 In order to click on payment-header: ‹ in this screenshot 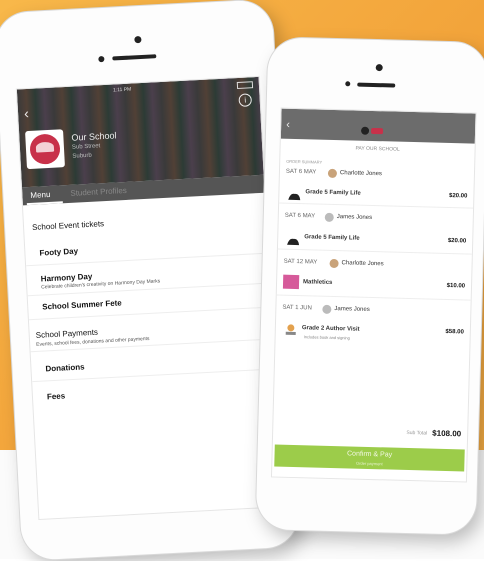, I will do `click(378, 126)`.